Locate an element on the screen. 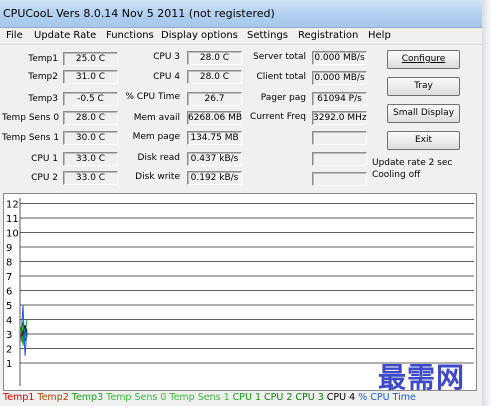 The width and height of the screenshot is (492, 406). menu-file: File is located at coordinates (14, 35).